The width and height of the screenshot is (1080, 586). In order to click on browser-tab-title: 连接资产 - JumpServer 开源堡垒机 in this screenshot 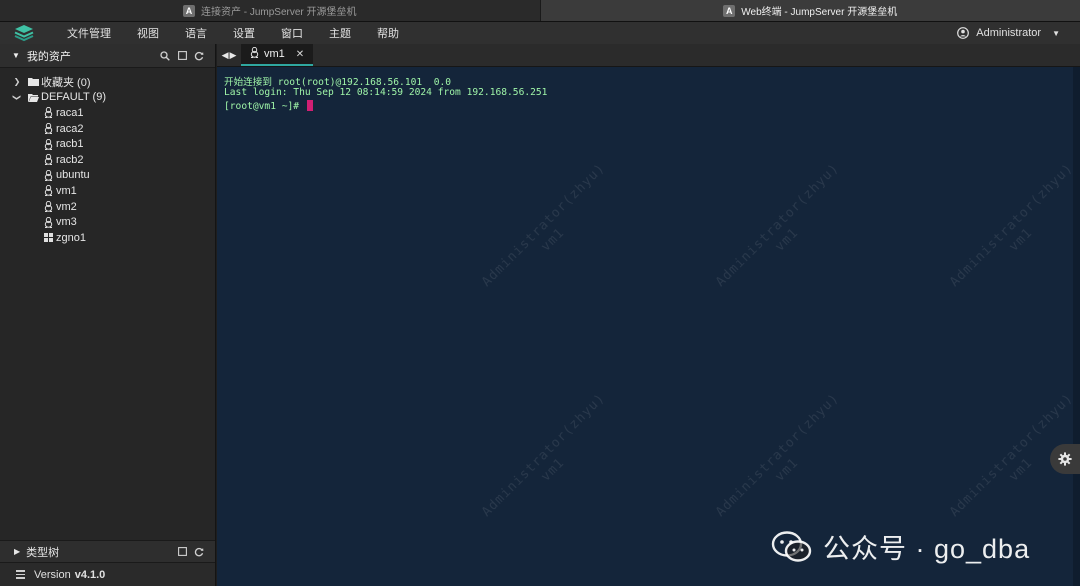, I will do `click(278, 12)`.